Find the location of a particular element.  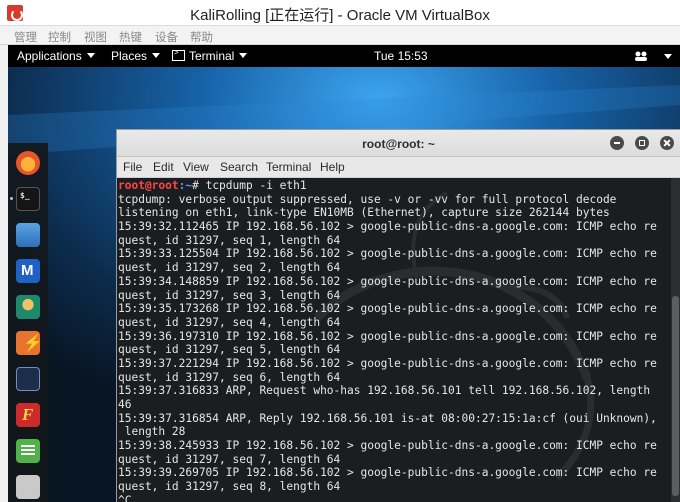

terminal-line: quest, id 31297, seq 1, length 64 is located at coordinates (229, 240).